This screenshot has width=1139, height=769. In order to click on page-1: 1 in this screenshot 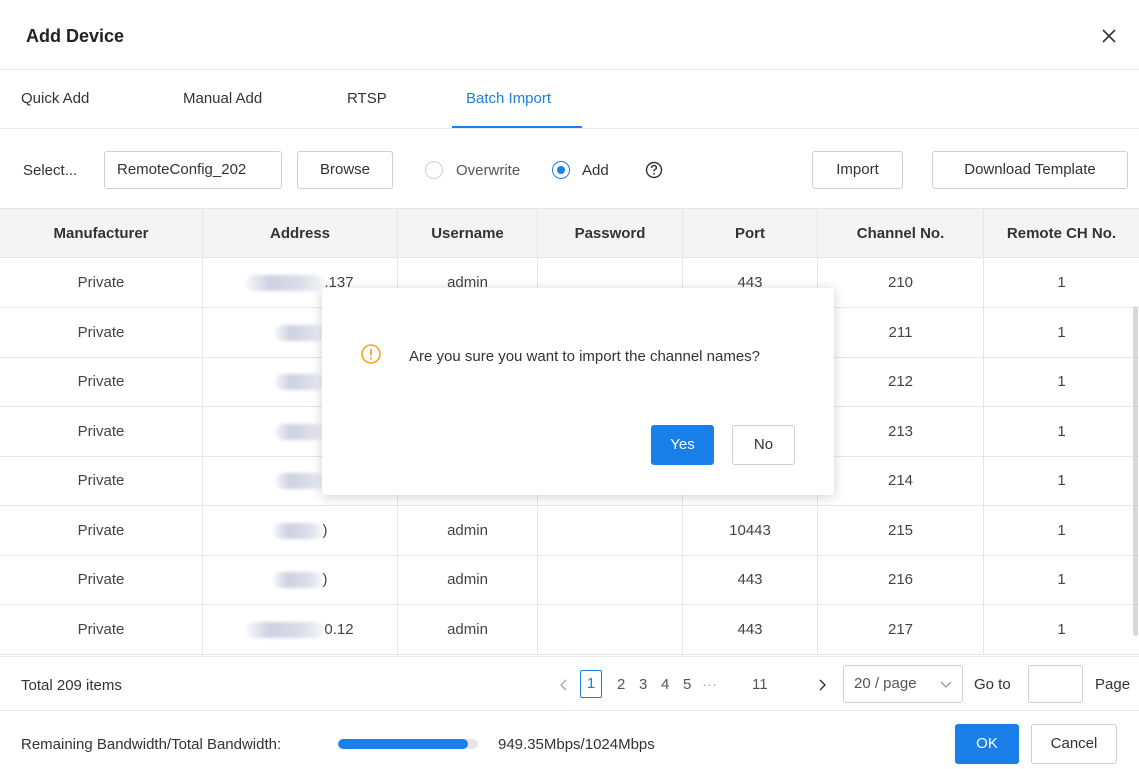, I will do `click(591, 684)`.